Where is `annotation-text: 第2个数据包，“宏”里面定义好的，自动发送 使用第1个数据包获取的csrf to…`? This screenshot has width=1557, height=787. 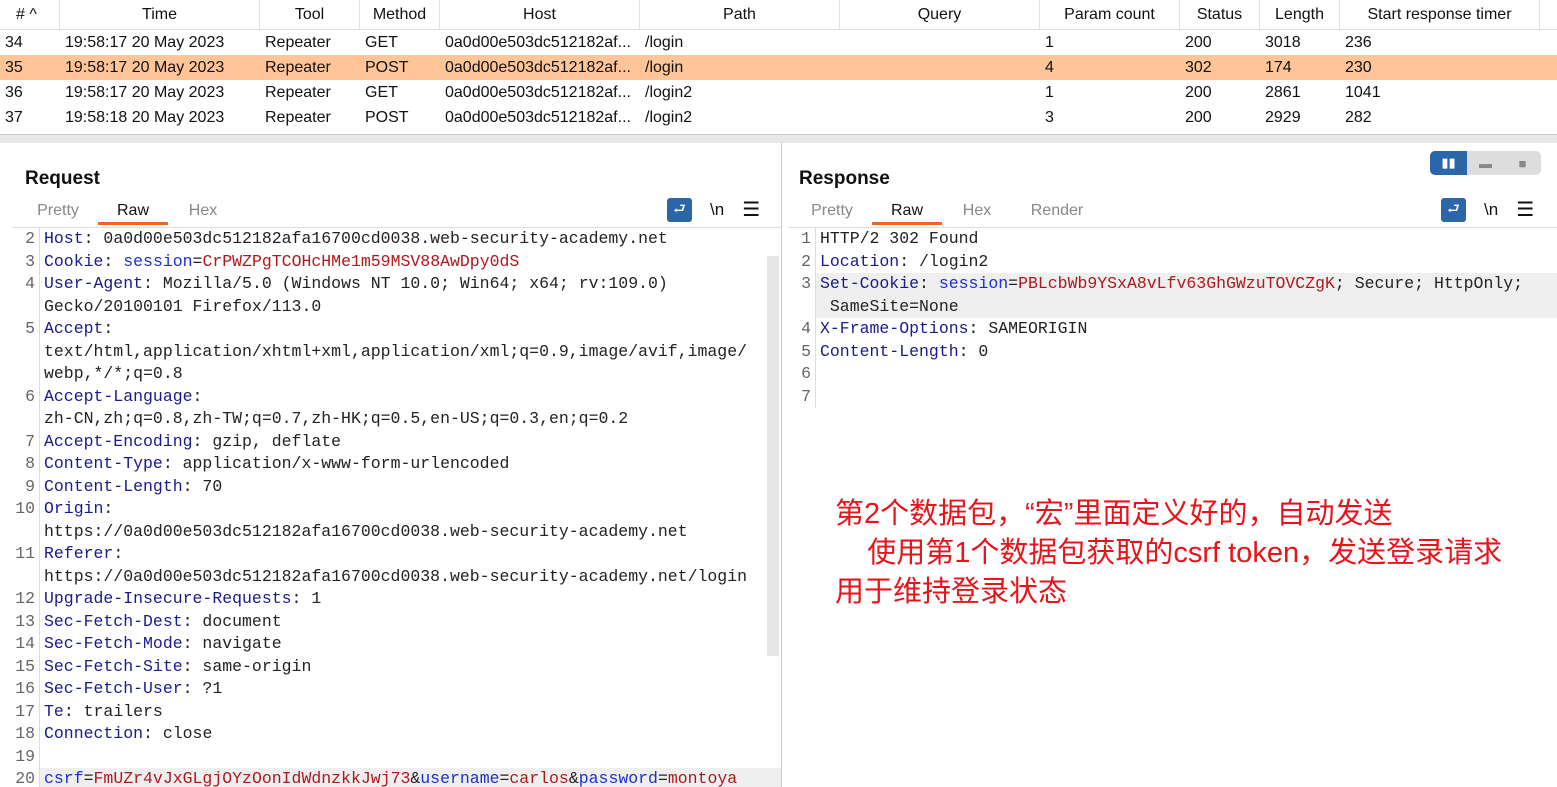
annotation-text: 第2个数据包，“宏”里面定义好的，自动发送 使用第1个数据包获取的csrf to… is located at coordinates (1168, 553).